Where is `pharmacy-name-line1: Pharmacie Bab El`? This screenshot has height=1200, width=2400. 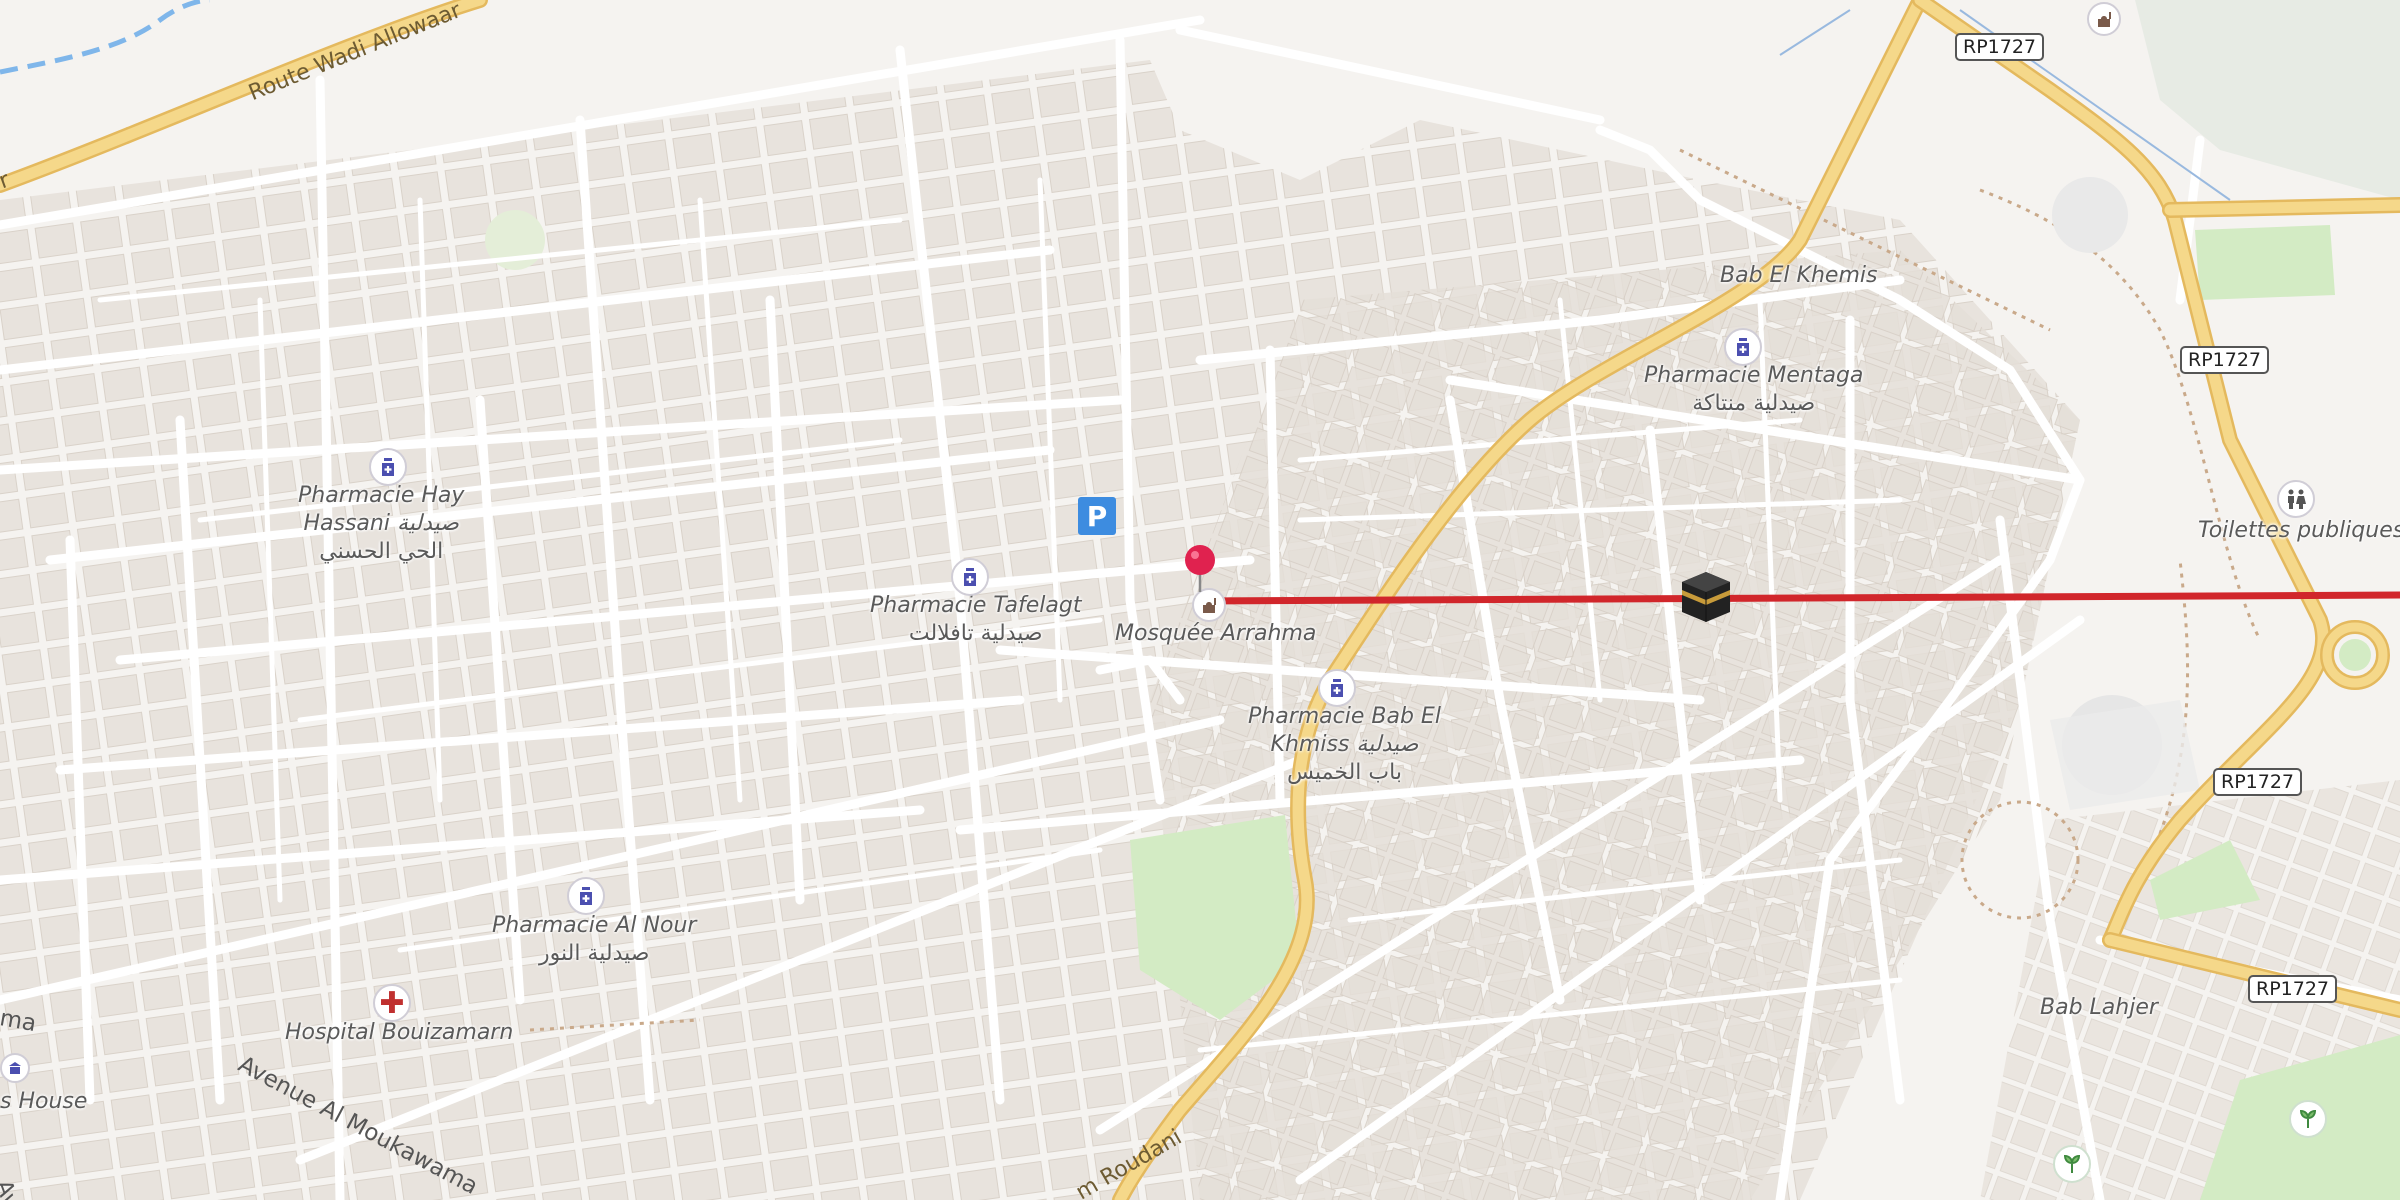
pharmacy-name-line1: Pharmacie Bab El is located at coordinates (1344, 716).